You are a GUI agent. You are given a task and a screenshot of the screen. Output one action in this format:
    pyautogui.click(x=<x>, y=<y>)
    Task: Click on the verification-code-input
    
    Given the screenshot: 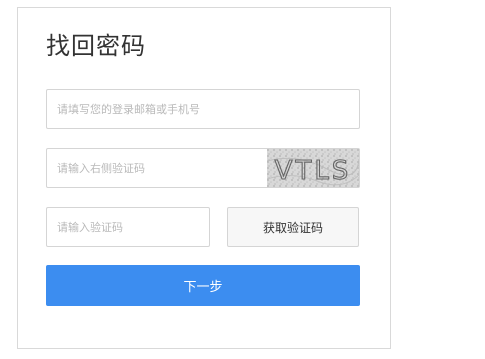 What is the action you would take?
    pyautogui.click(x=128, y=227)
    